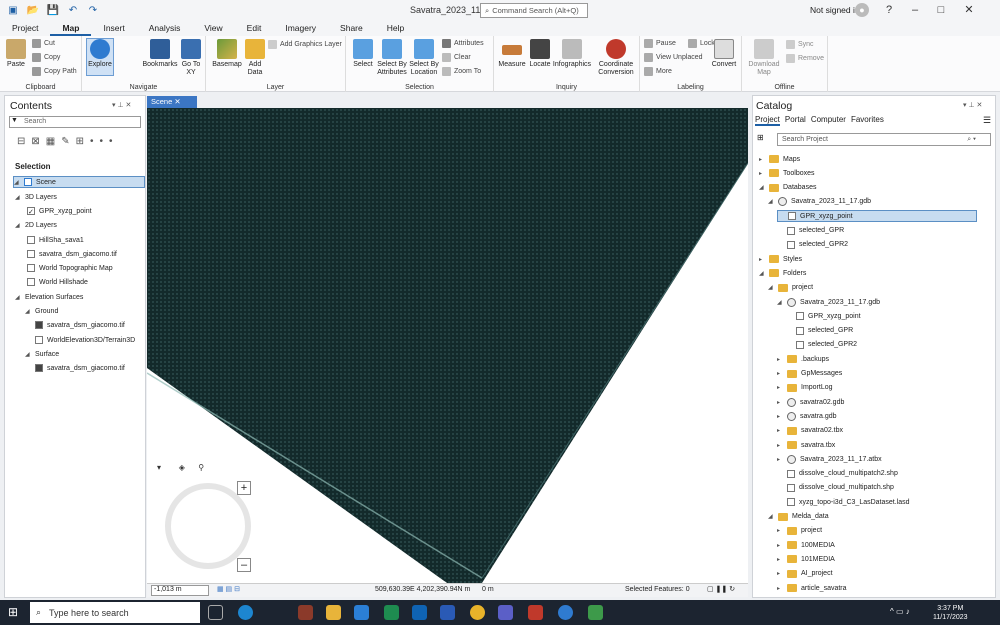  I want to click on minimize-button: –, so click(915, 10).